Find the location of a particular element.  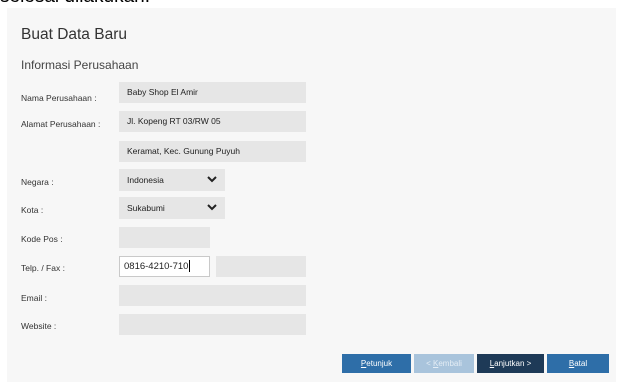

company-name-input: Baby Shop El Amir is located at coordinates (212, 92).